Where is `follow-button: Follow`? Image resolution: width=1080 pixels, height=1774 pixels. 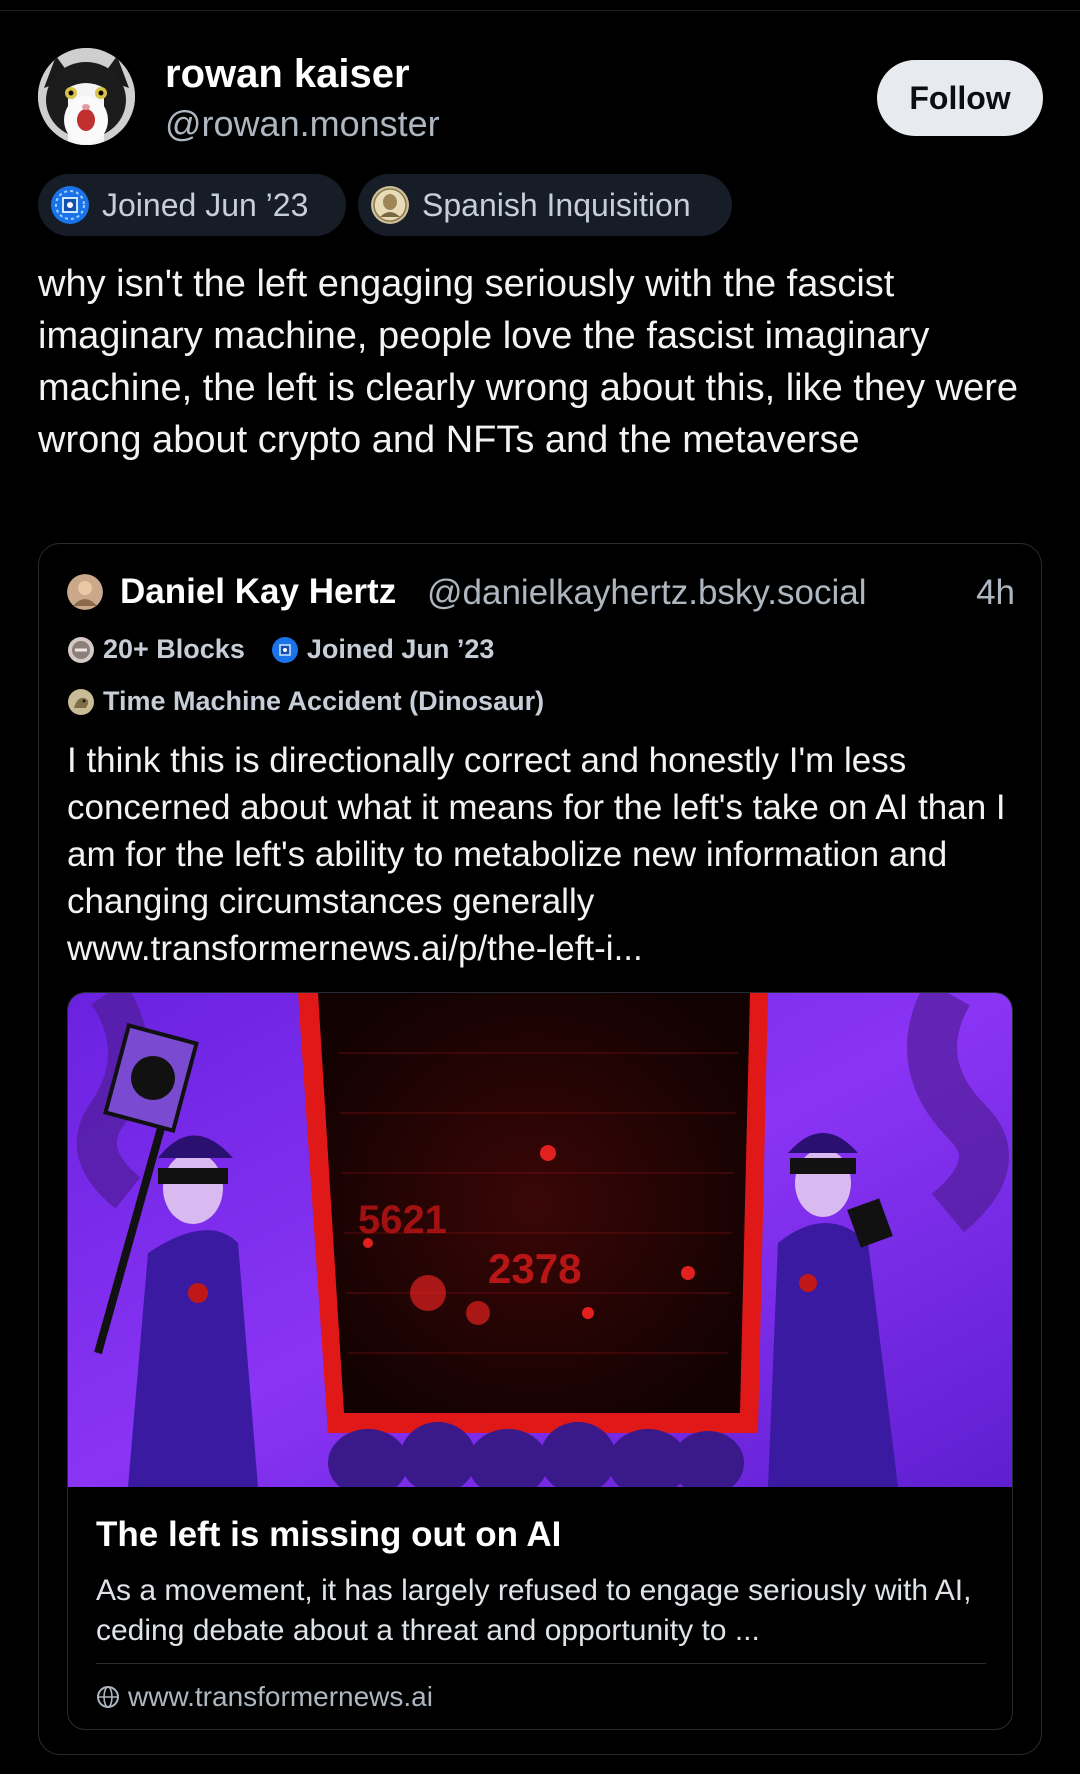
follow-button: Follow is located at coordinates (960, 98).